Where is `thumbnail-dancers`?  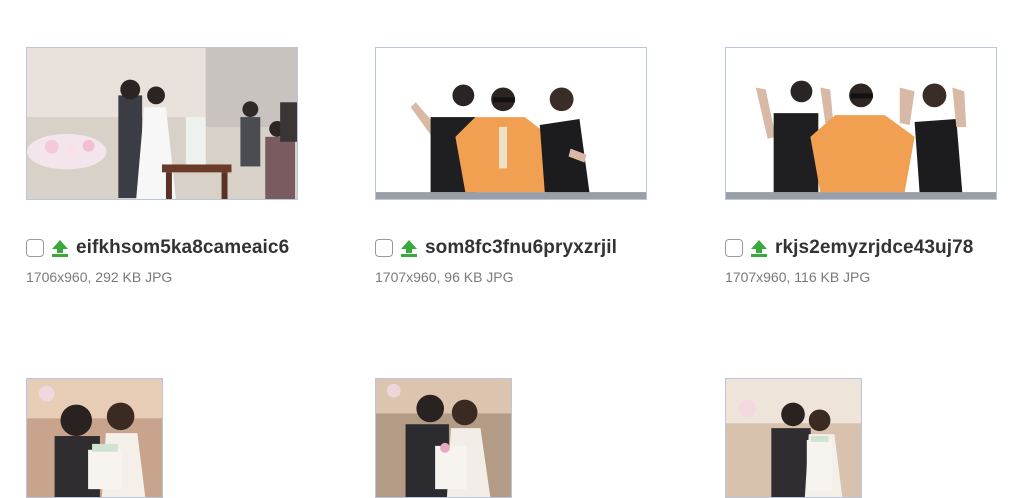
thumbnail-dancers is located at coordinates (511, 123).